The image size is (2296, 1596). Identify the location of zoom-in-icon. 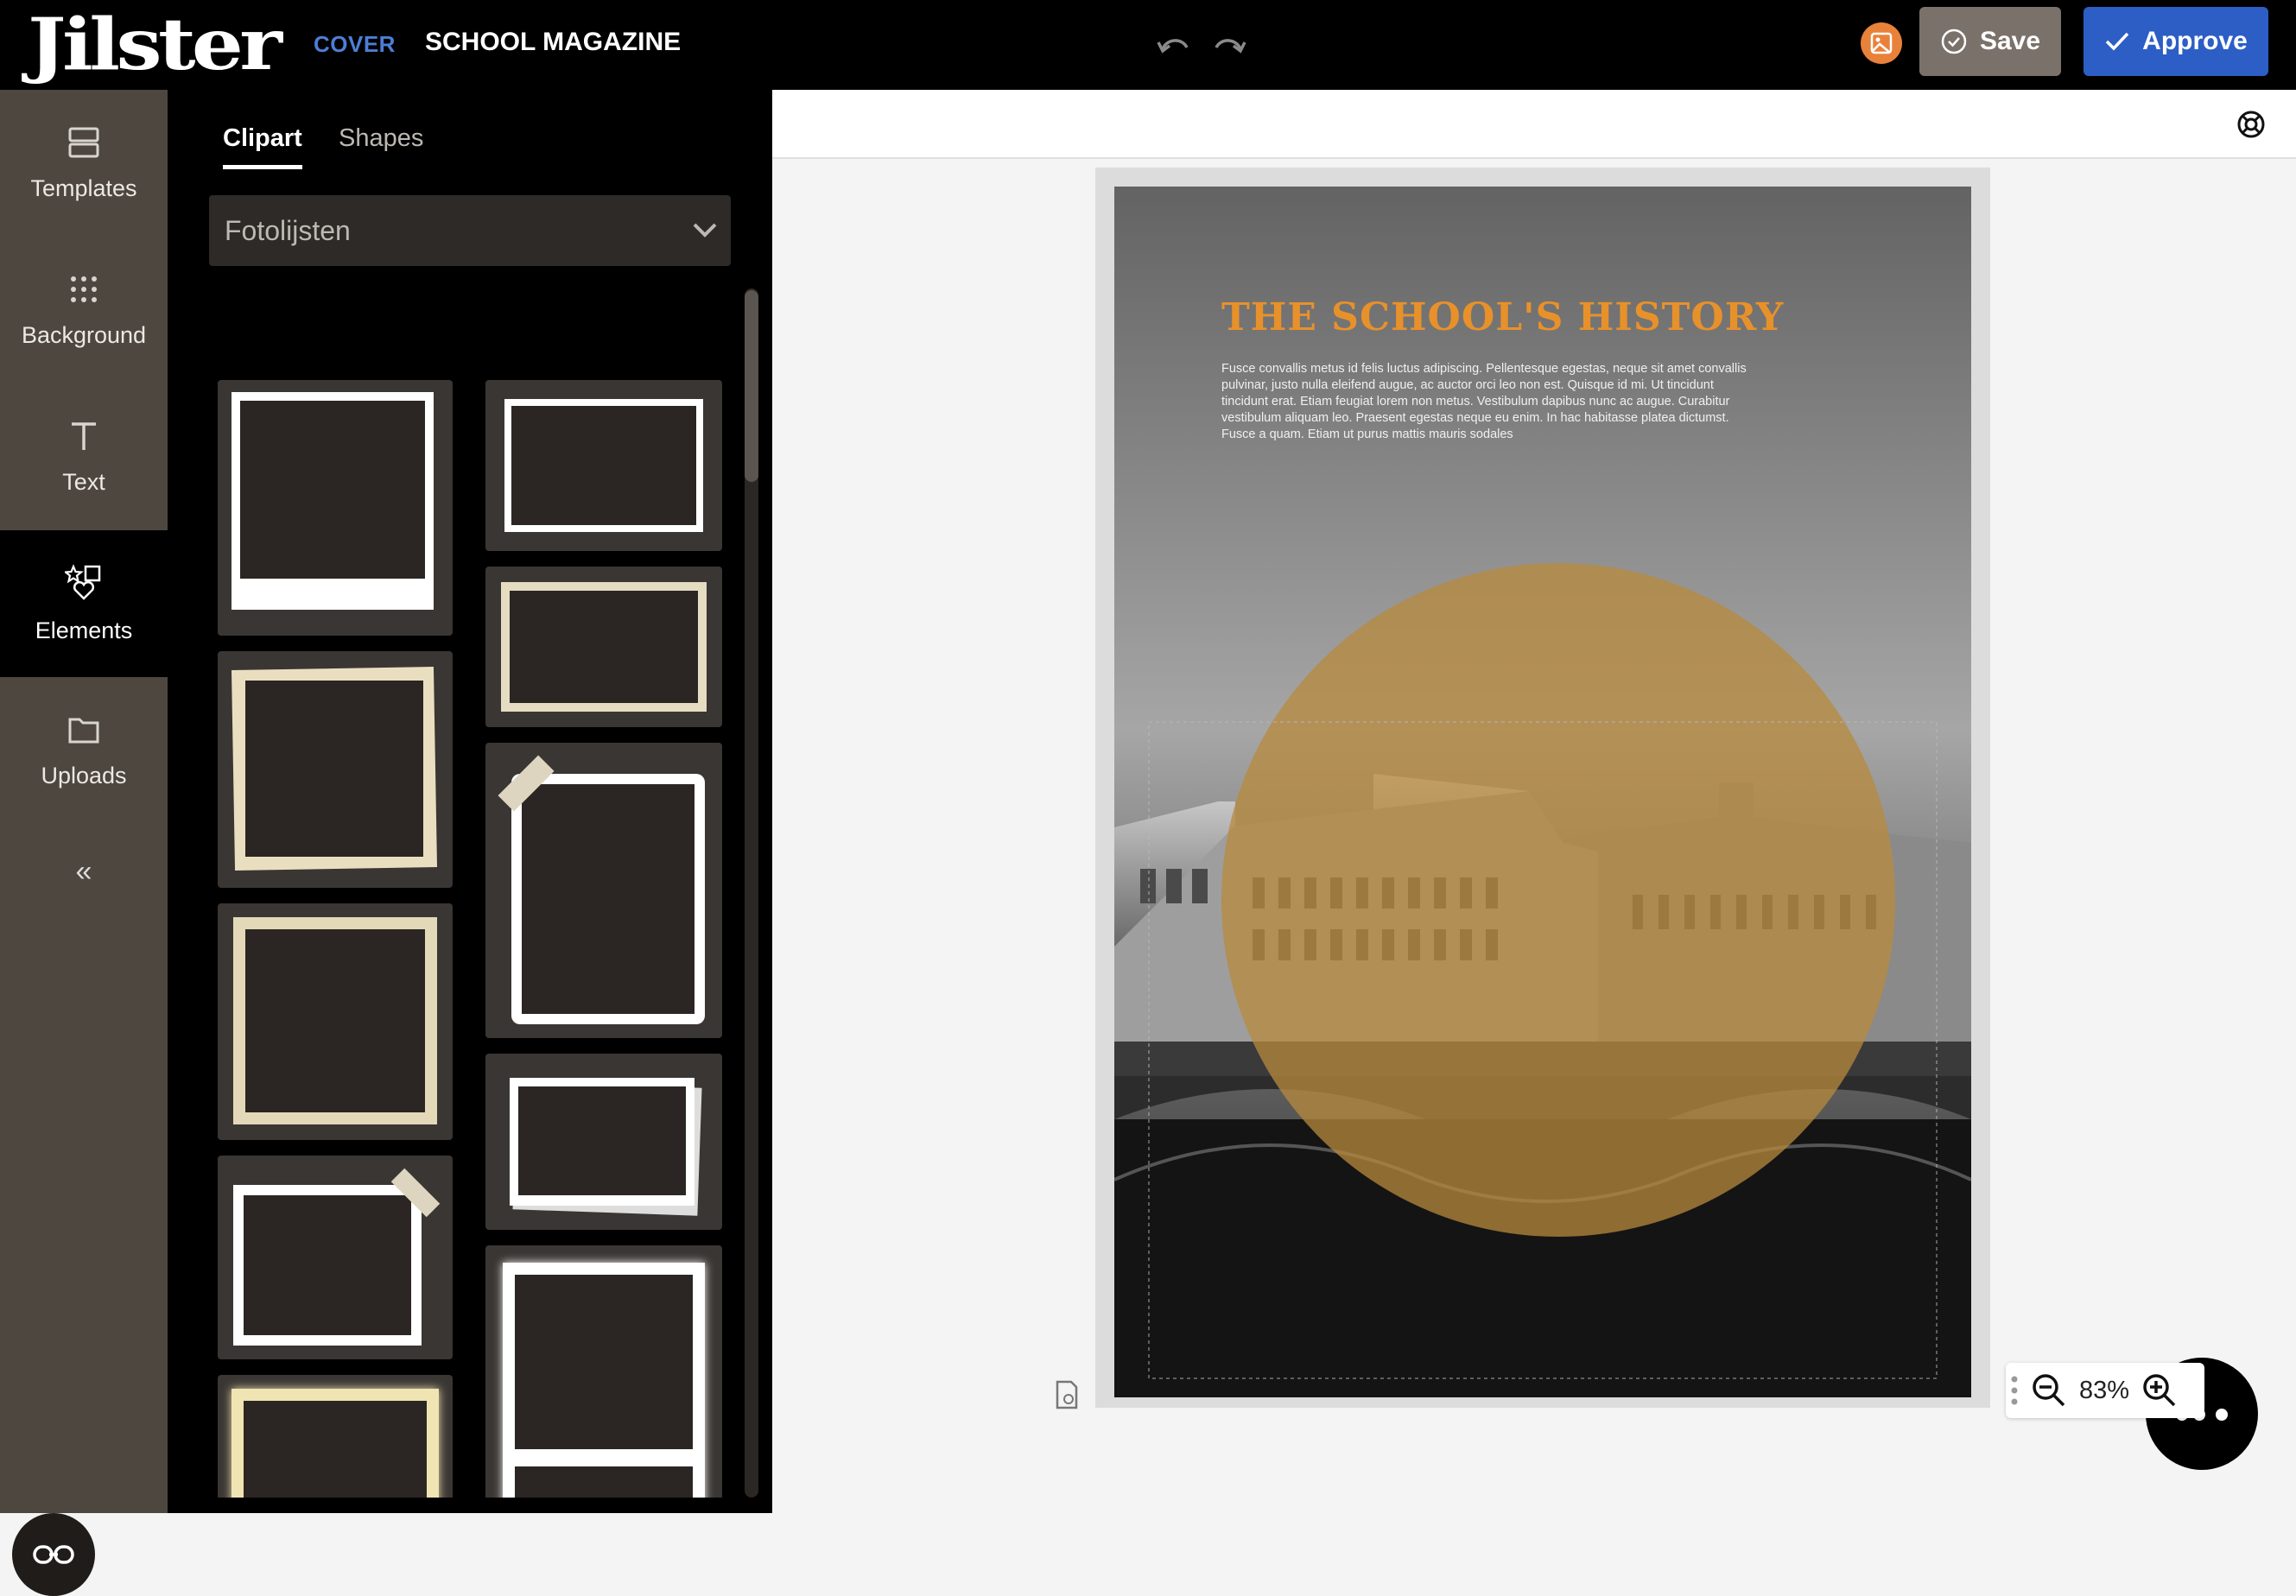
(2159, 1391).